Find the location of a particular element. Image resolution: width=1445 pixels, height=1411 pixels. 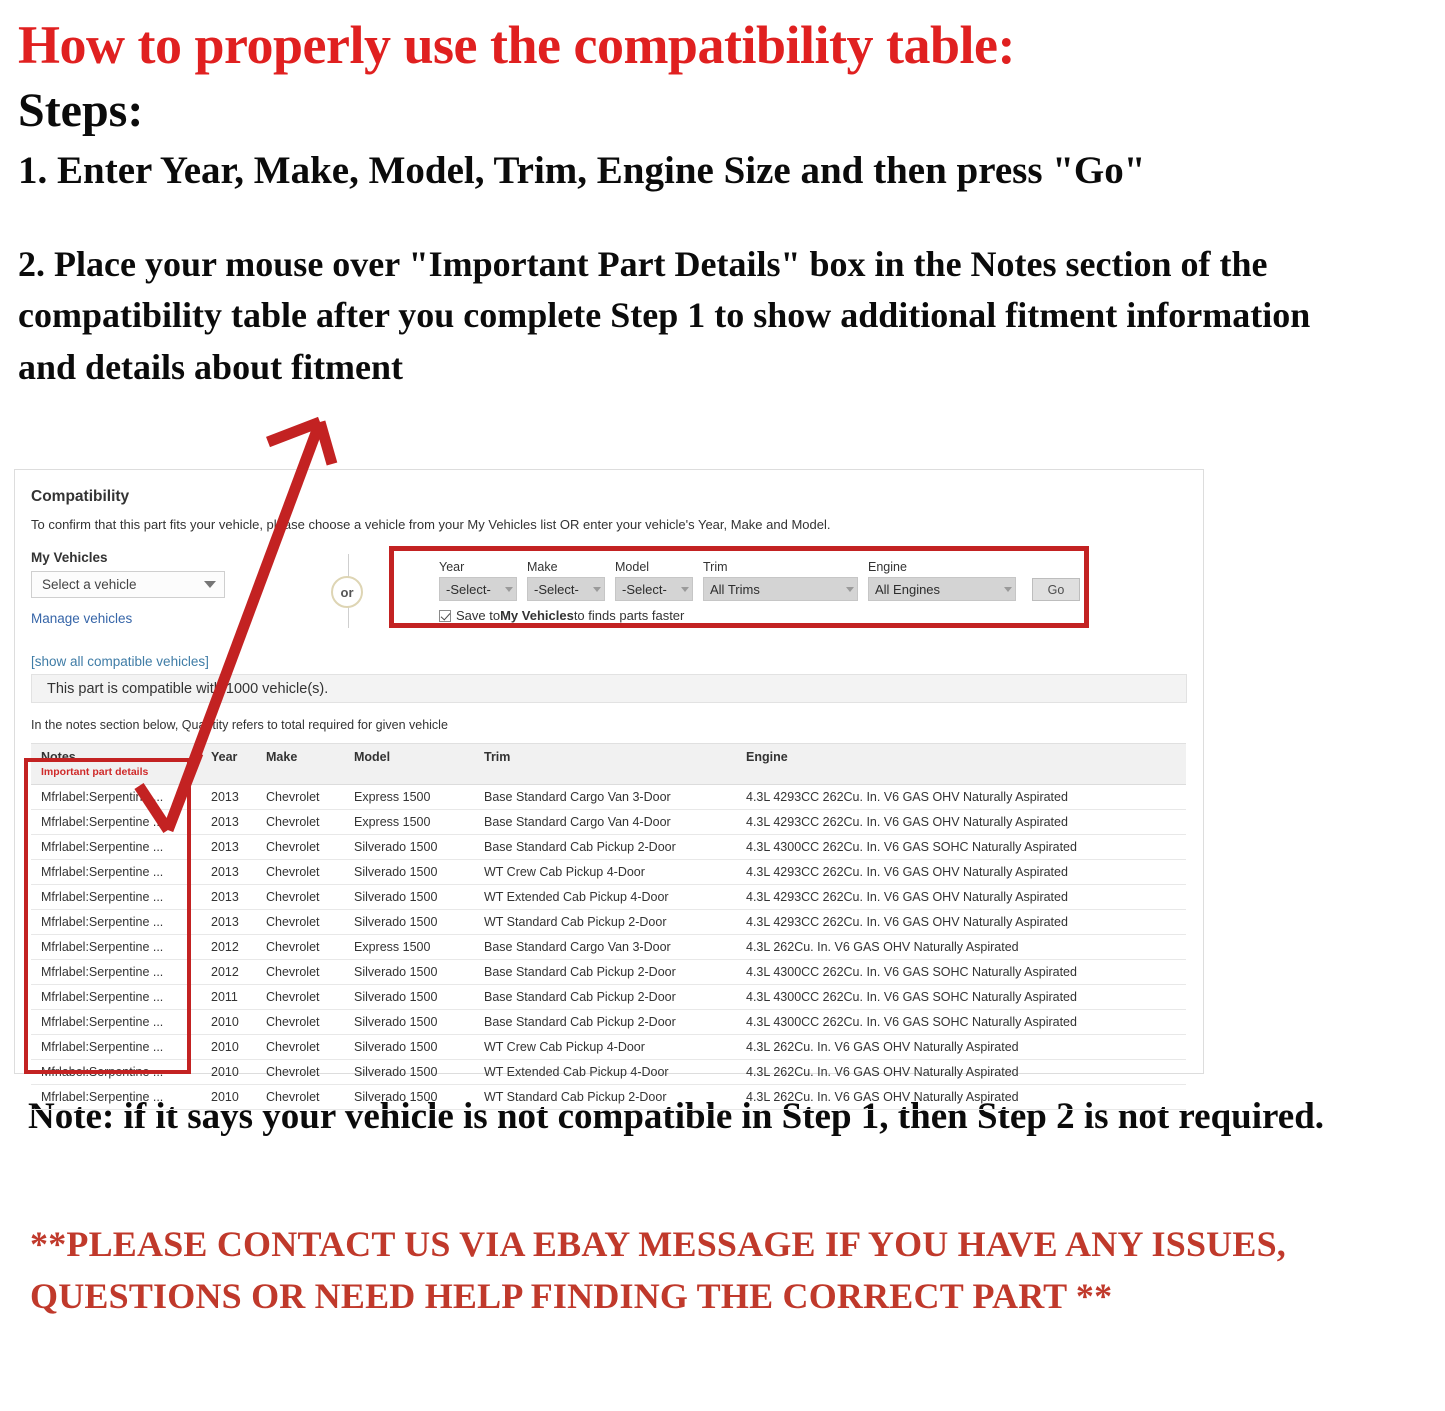

save-to-my-vehicles-checkbox is located at coordinates (445, 615).